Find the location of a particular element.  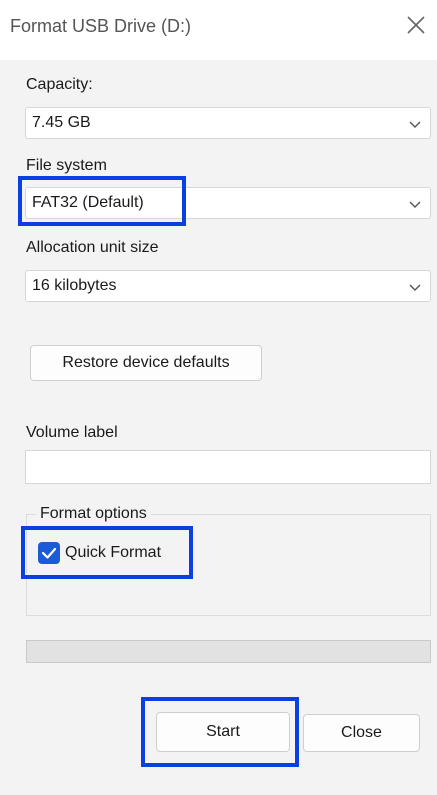

restore-defaults-label: Restore device defaults is located at coordinates (146, 362).